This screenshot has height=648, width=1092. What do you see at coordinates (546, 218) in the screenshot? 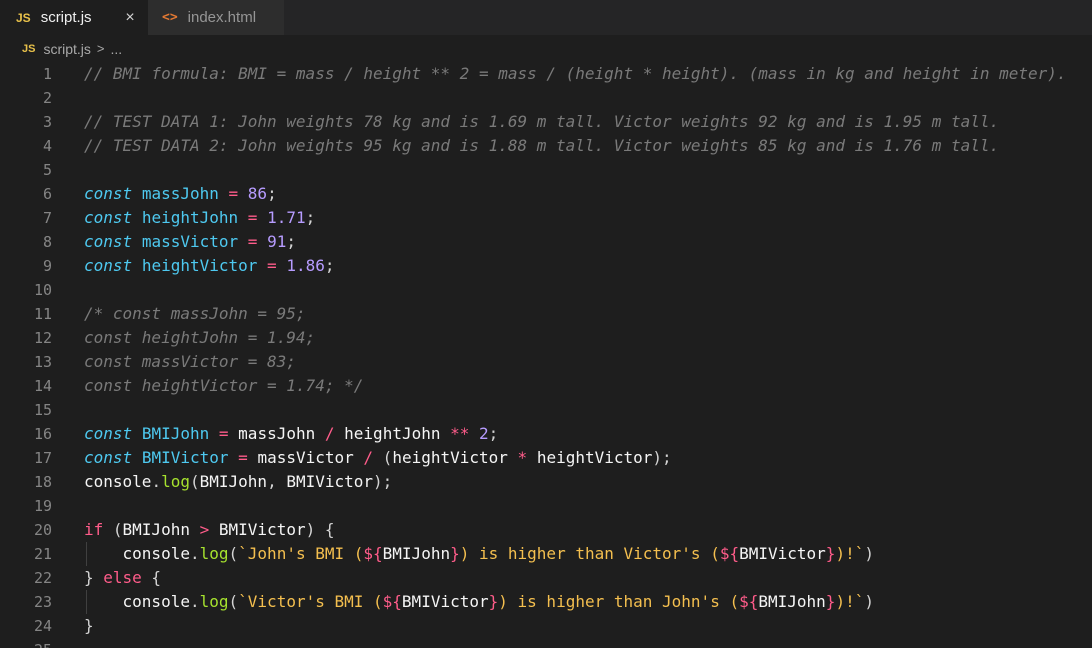
I see `code-line: 7 const heightJohn = 1.71;` at bounding box center [546, 218].